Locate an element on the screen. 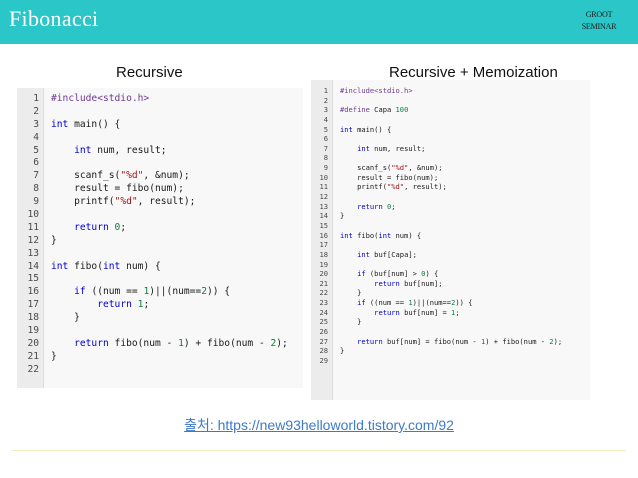 This screenshot has height=478, width=638. code-text: result = fibo(num); is located at coordinates (111, 189).